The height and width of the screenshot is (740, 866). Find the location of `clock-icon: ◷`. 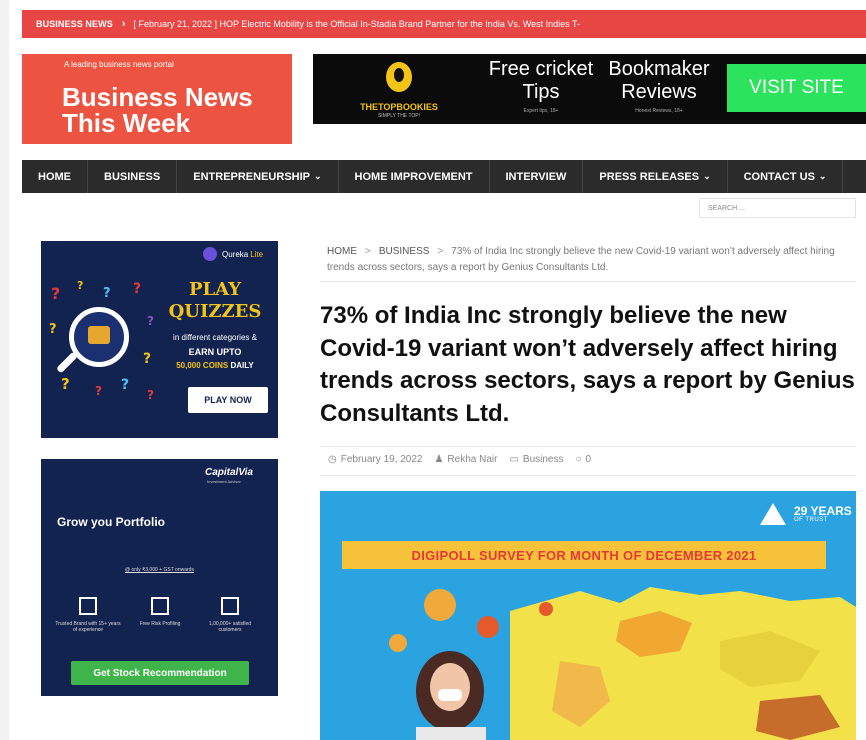

clock-icon: ◷ is located at coordinates (332, 459).